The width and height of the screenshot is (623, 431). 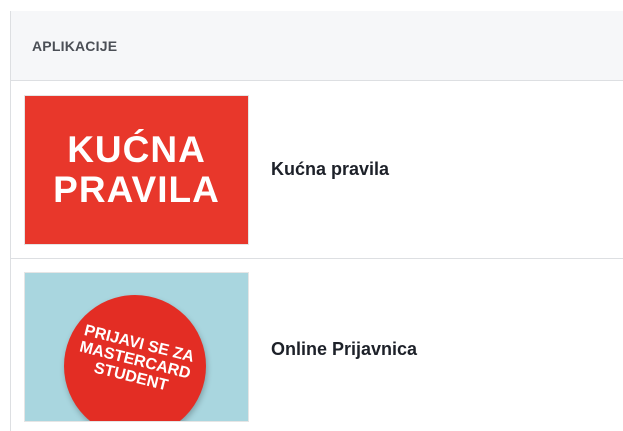 I want to click on app-name-kucna-pravila: Kućna pravila, so click(x=330, y=169).